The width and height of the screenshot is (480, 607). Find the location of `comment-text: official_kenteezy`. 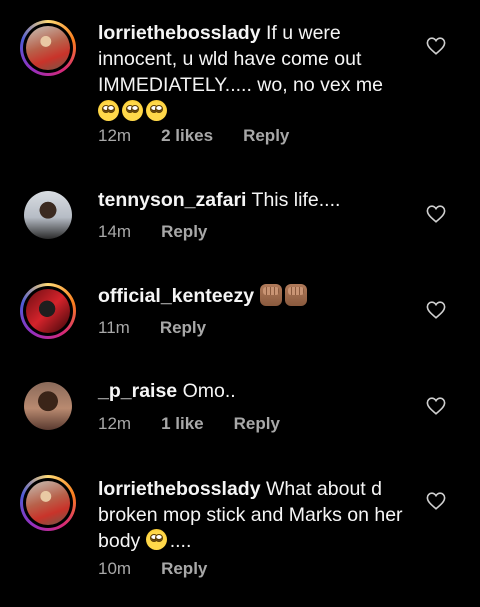

comment-text: official_kenteezy is located at coordinates (257, 296).